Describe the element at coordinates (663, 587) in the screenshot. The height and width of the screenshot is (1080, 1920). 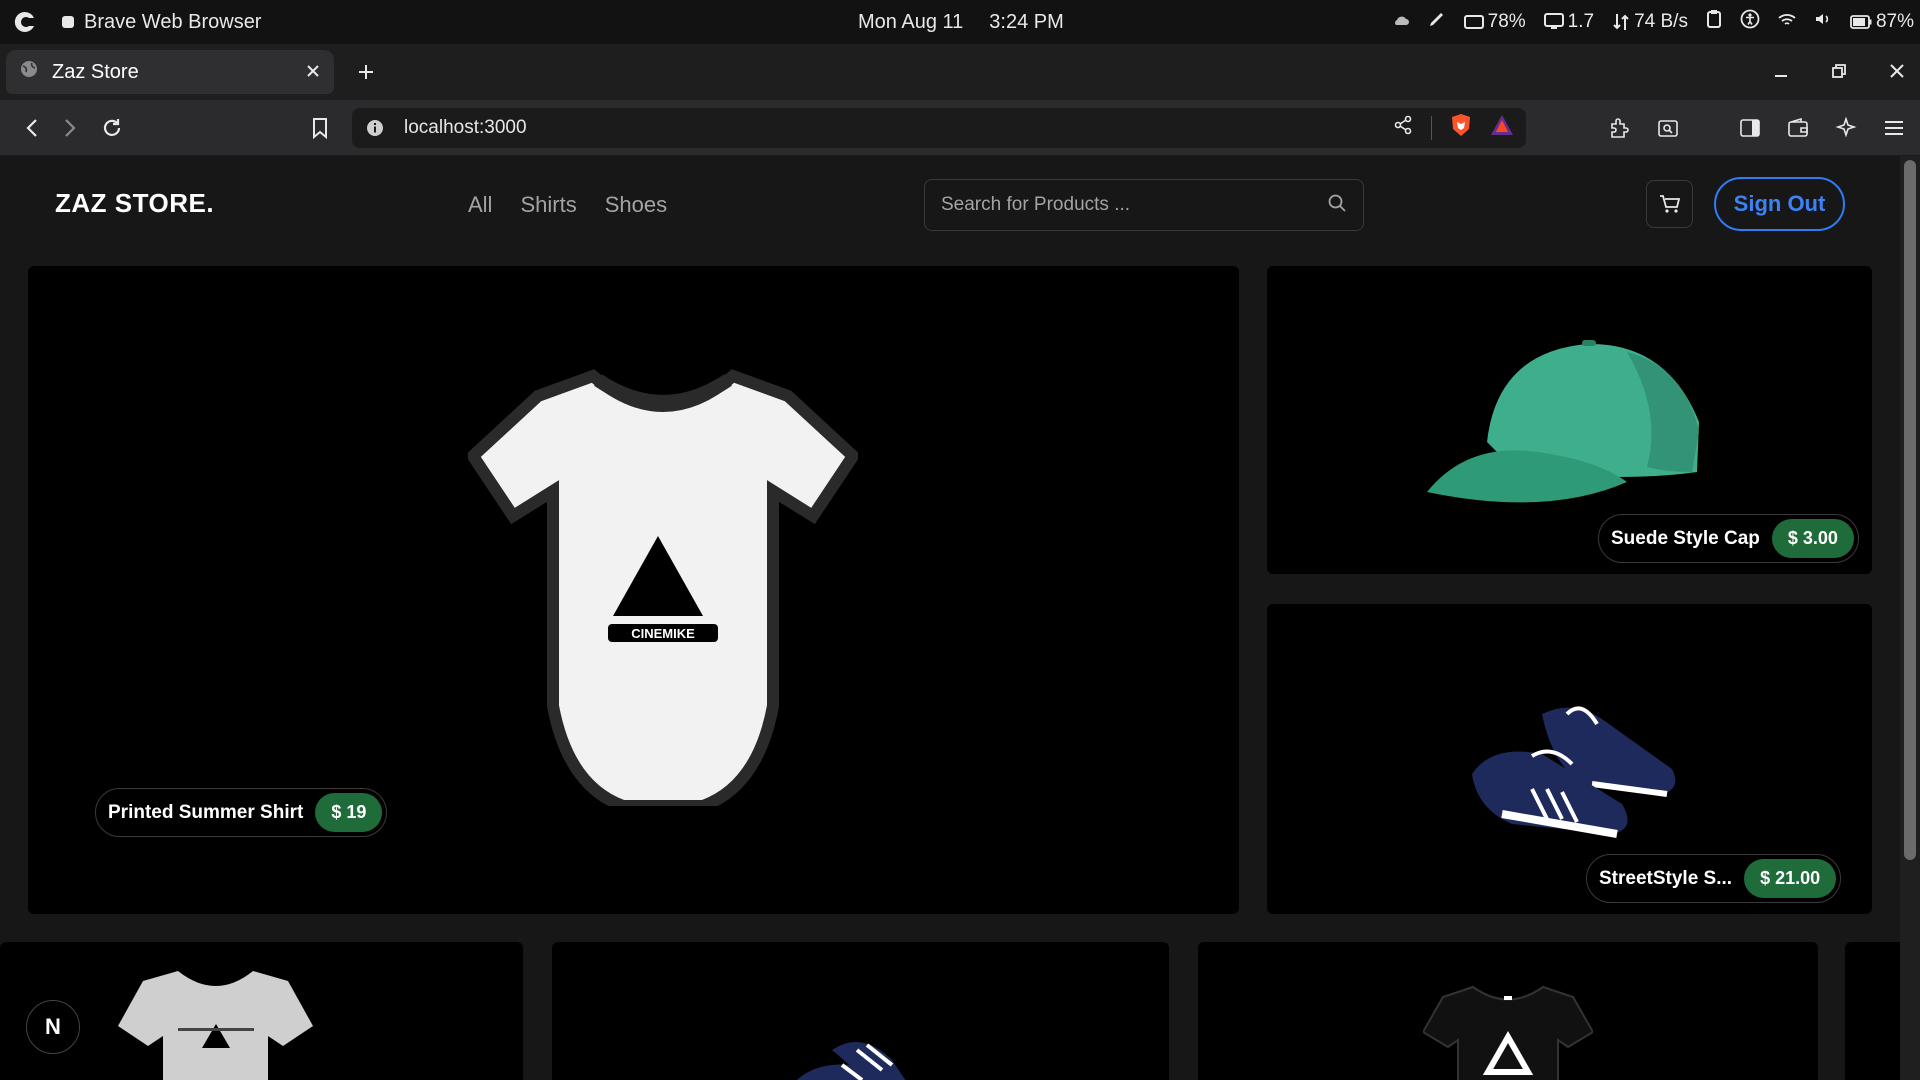
I see `baby-bodysuit-image: CINEMIKE` at that location.